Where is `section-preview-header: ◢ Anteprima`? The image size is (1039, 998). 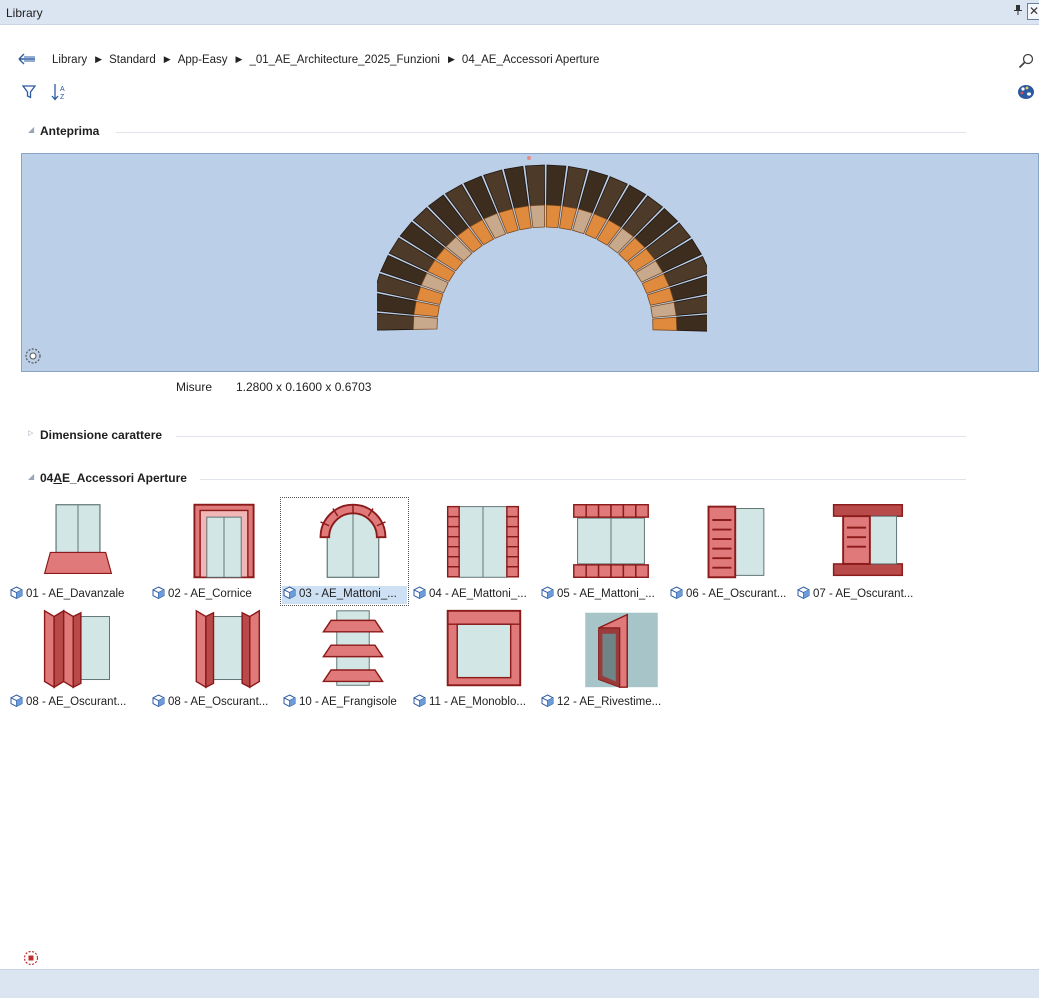 section-preview-header: ◢ Anteprima is located at coordinates (498, 132).